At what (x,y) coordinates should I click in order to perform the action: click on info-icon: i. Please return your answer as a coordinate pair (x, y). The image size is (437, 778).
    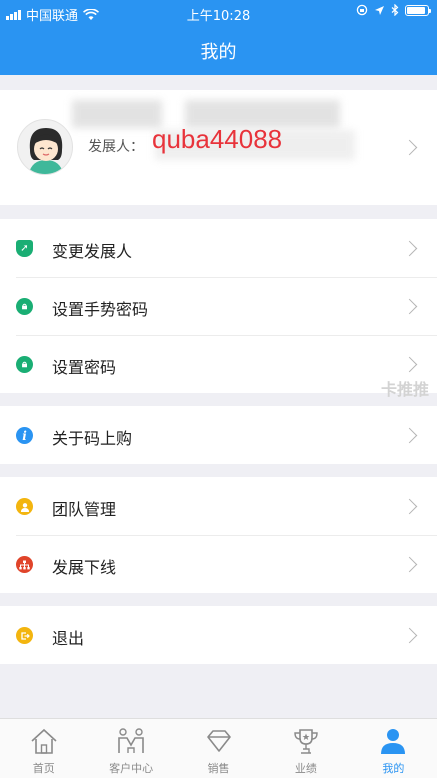
    Looking at the image, I should click on (24, 435).